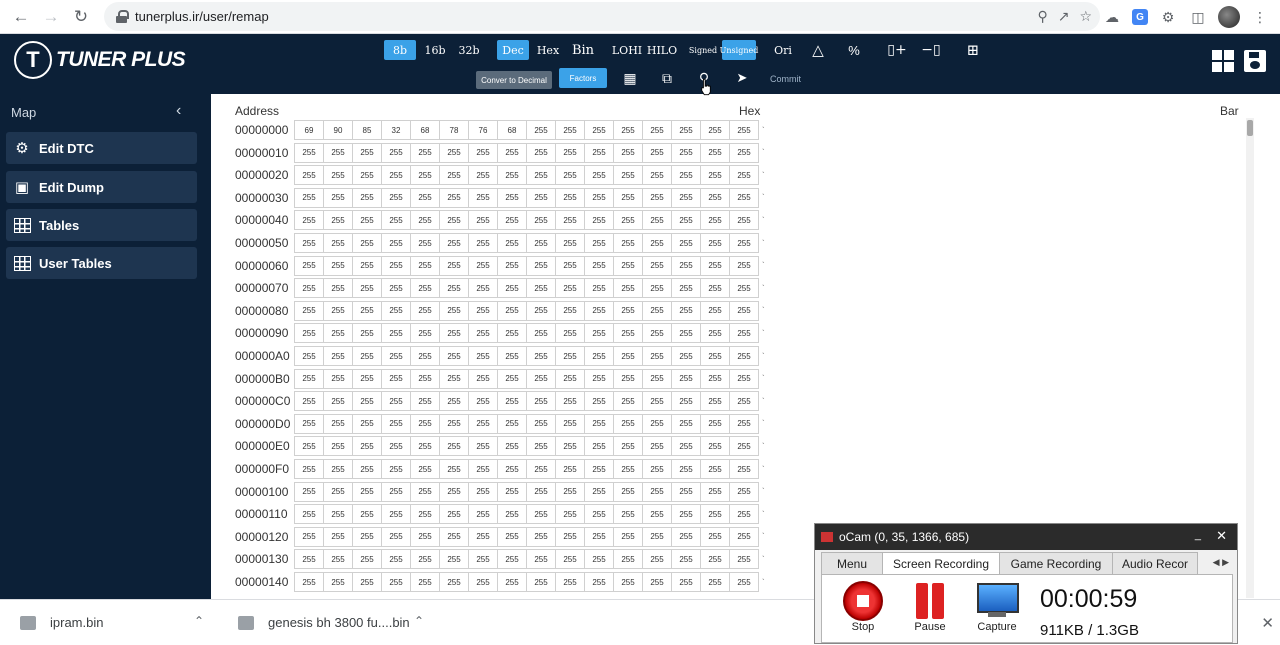 This screenshot has width=1280, height=645. I want to click on more-menu-icon: ⋮, so click(1260, 17).